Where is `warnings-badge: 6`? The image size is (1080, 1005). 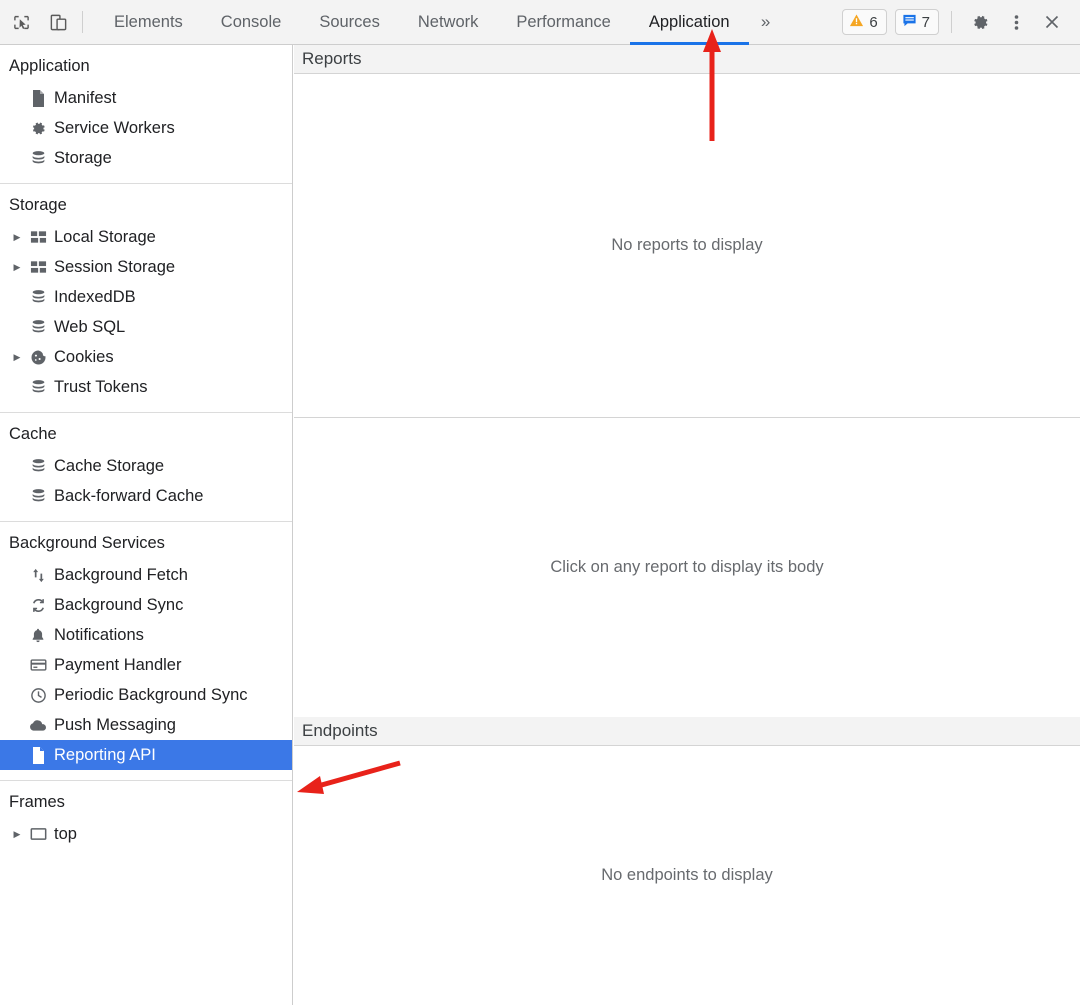
warnings-badge: 6 is located at coordinates (864, 22).